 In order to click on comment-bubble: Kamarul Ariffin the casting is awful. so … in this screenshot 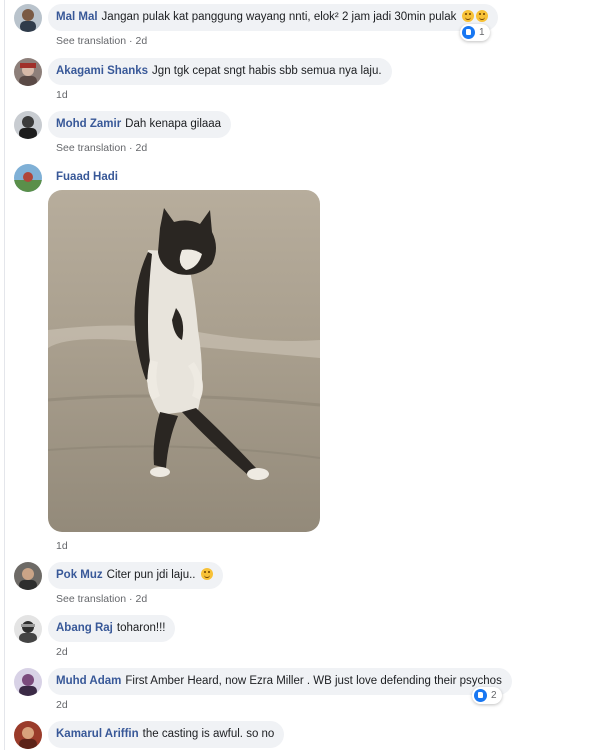, I will do `click(166, 734)`.